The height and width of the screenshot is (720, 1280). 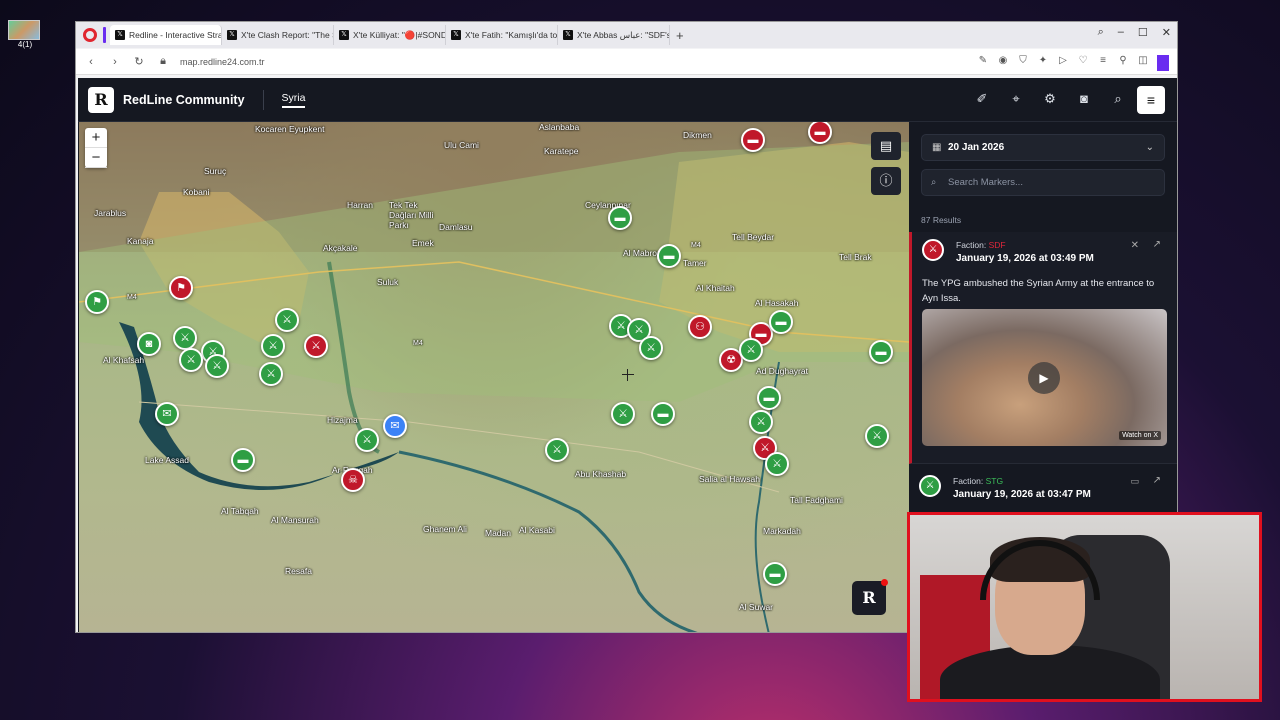 What do you see at coordinates (680, 35) in the screenshot?
I see `new-tab-icon: +` at bounding box center [680, 35].